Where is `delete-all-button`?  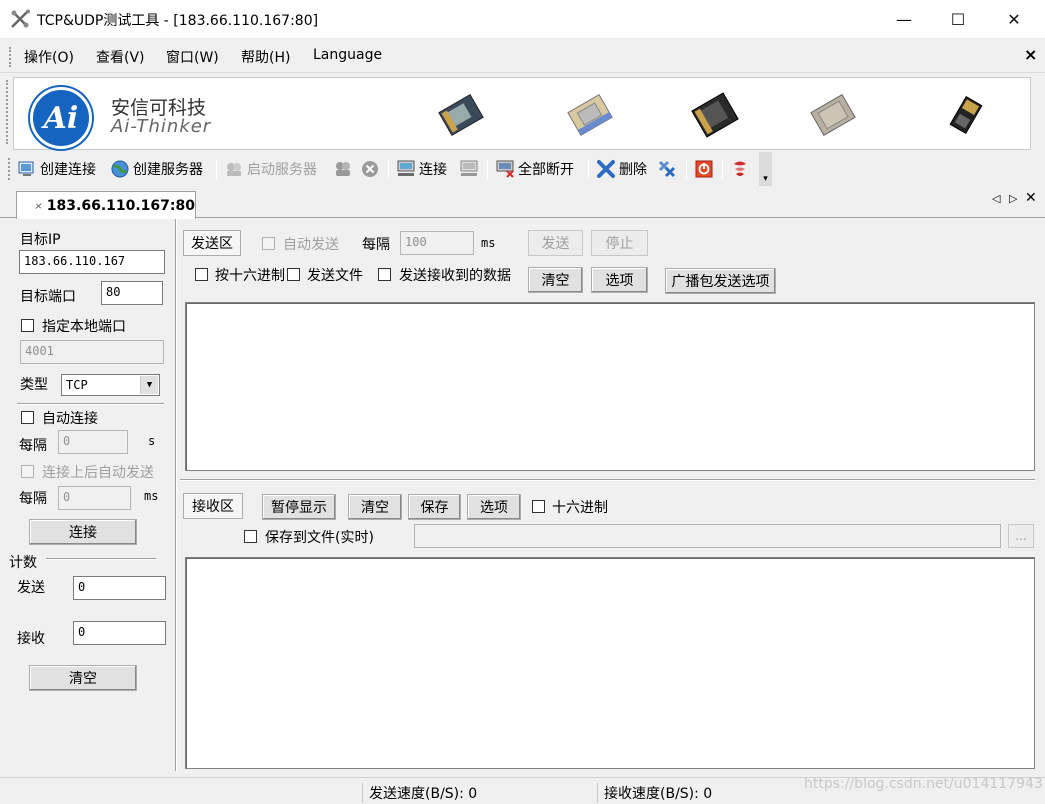
delete-all-button is located at coordinates (668, 169).